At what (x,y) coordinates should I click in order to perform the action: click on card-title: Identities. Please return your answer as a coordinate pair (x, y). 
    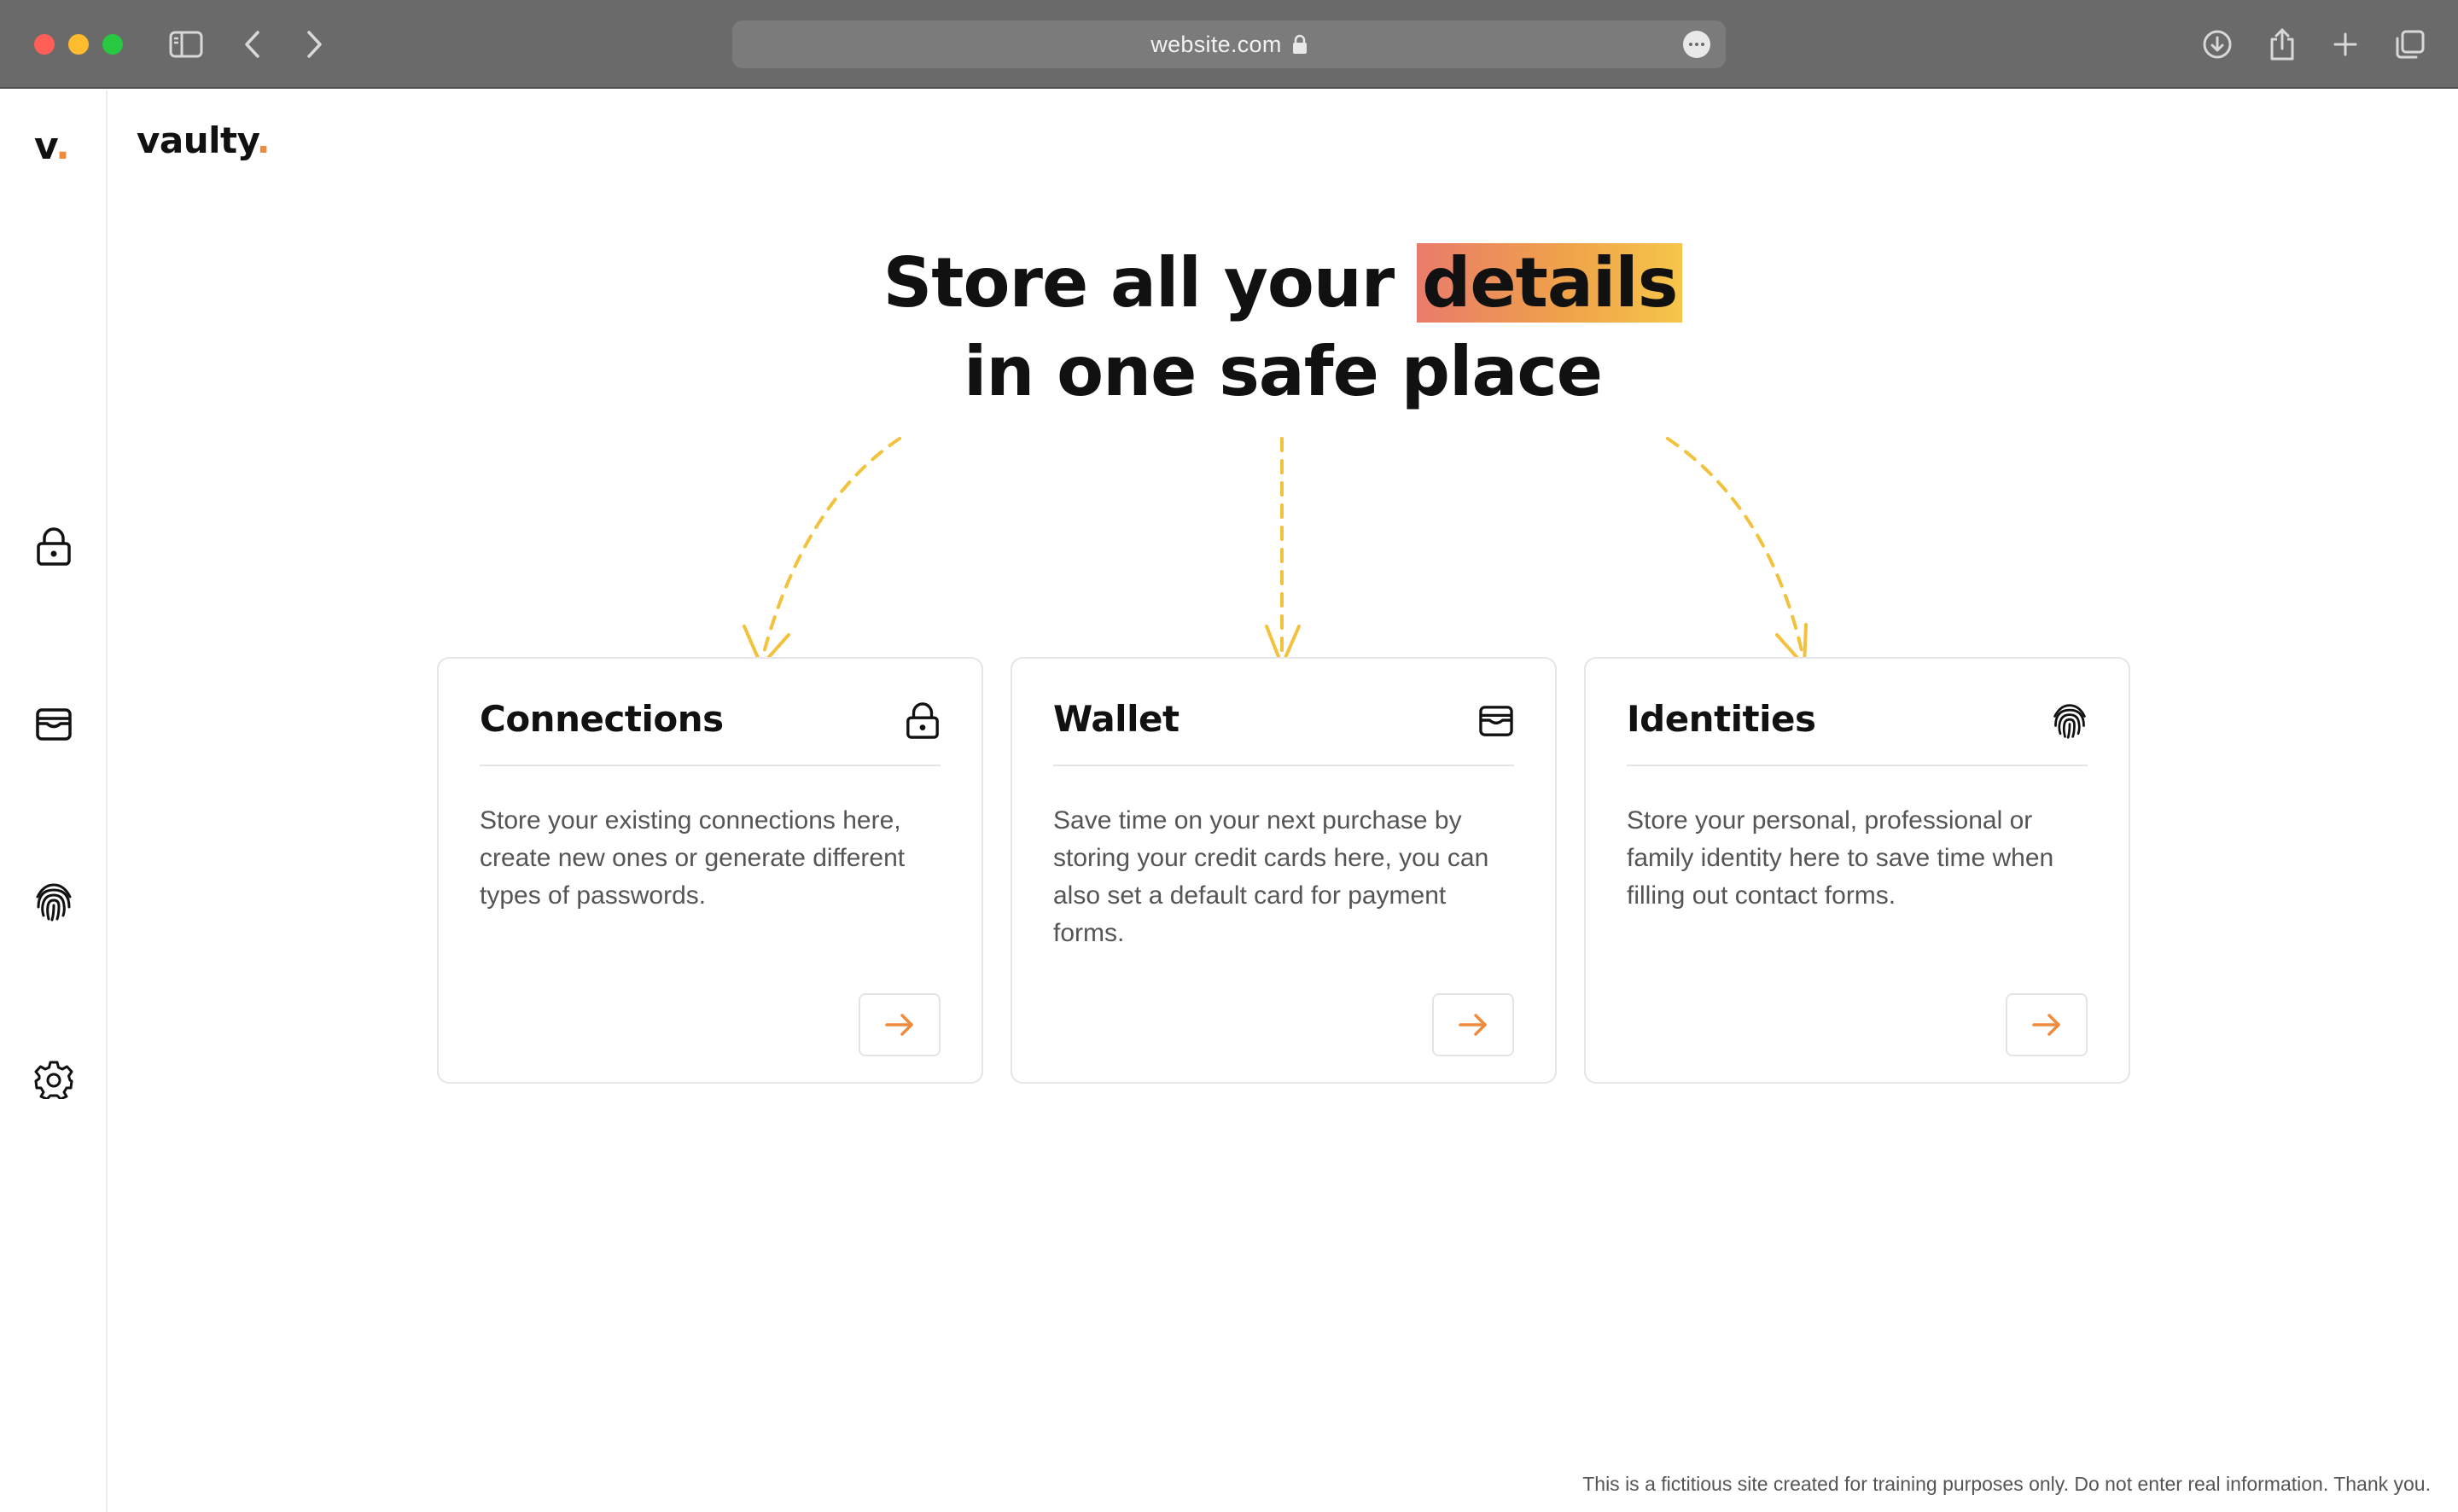
    Looking at the image, I should click on (1721, 719).